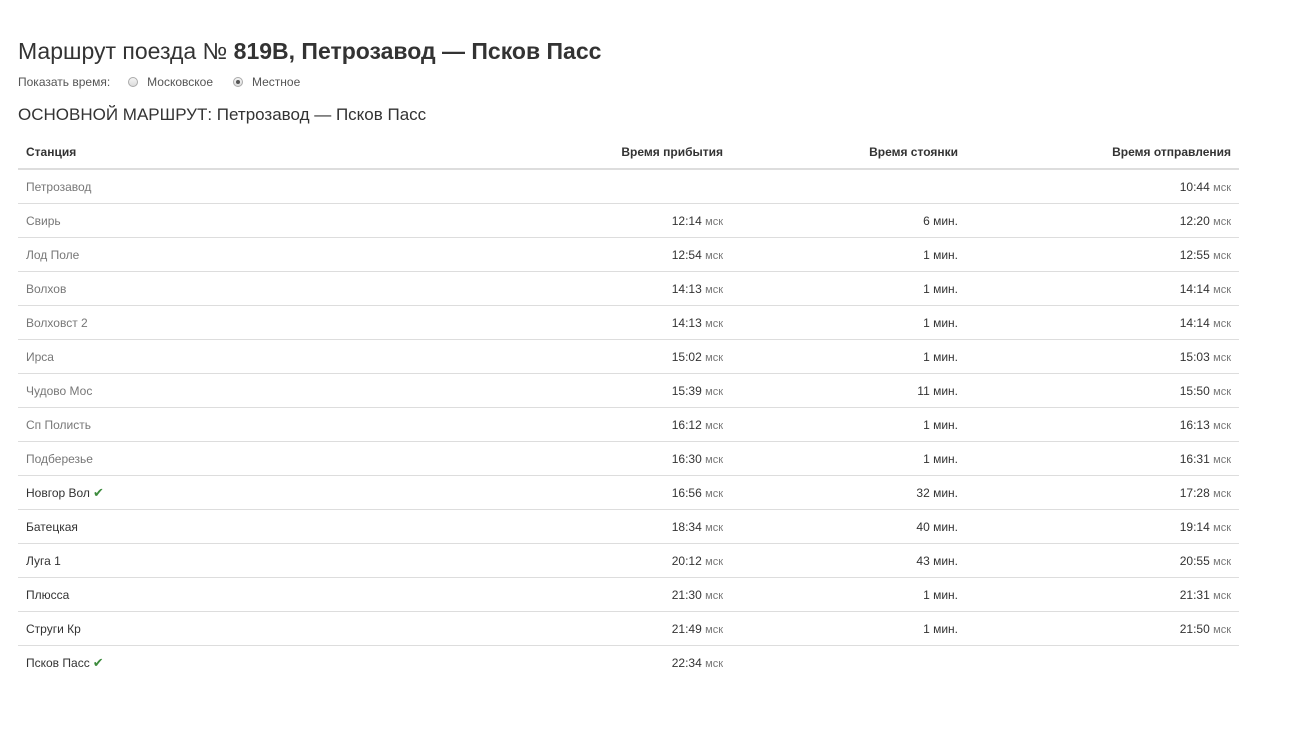 The width and height of the screenshot is (1303, 733). Describe the element at coordinates (53, 254) in the screenshot. I see `station-name: Лод Поле` at that location.